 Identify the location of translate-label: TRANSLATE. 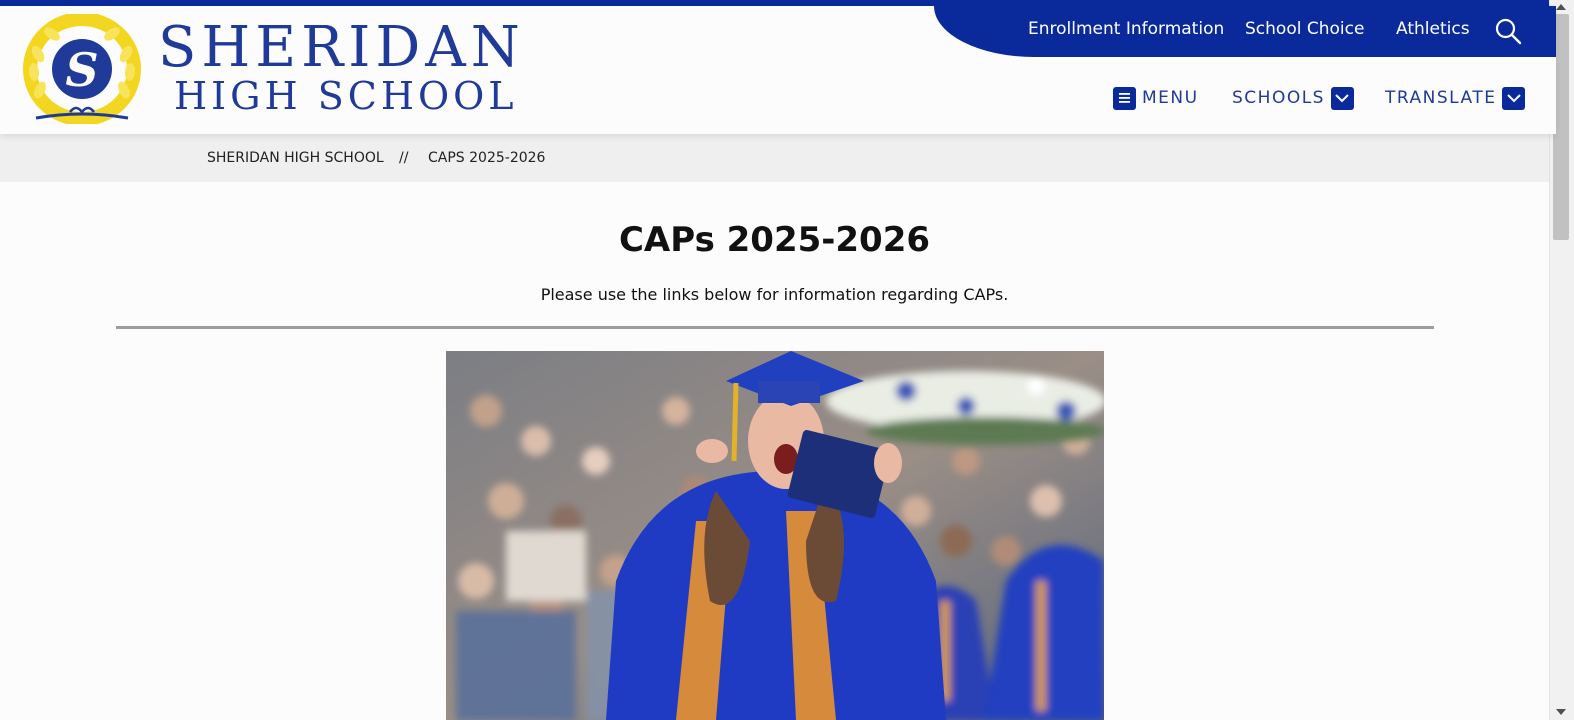
(1441, 98).